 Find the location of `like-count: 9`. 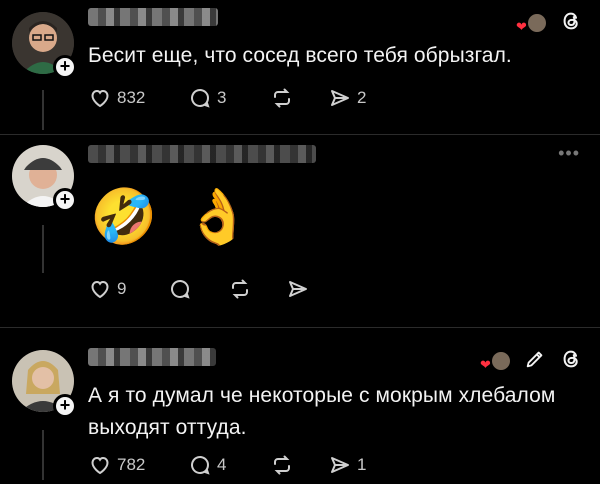

like-count: 9 is located at coordinates (122, 288).